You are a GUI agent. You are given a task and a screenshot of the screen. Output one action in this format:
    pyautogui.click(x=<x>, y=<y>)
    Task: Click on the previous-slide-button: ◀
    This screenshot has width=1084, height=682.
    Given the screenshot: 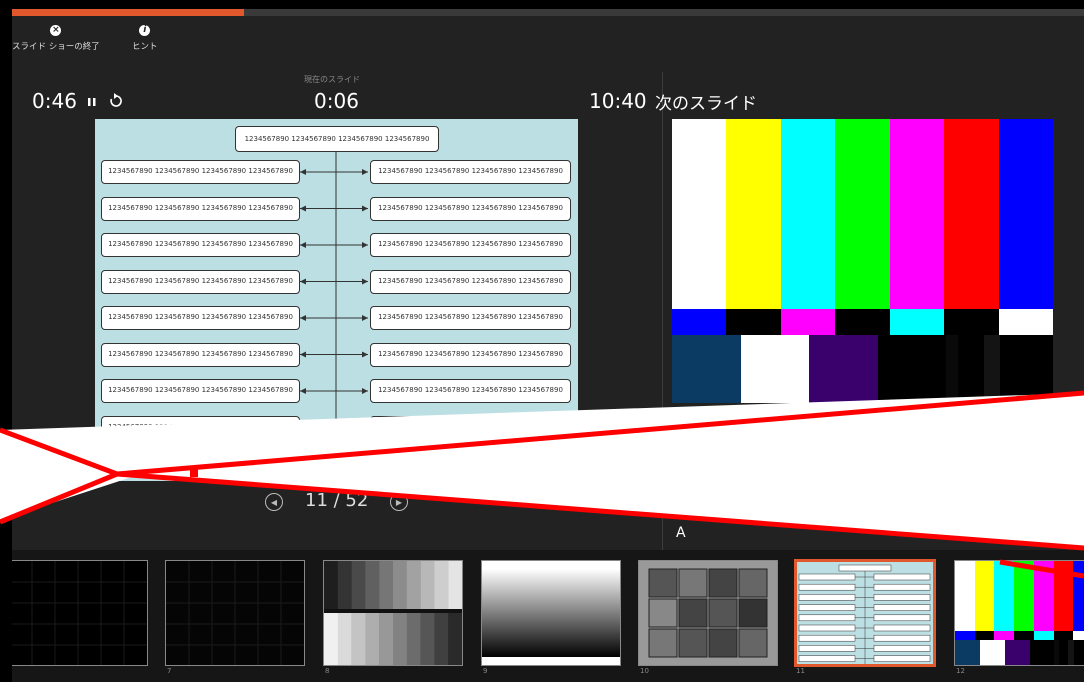 What is the action you would take?
    pyautogui.click(x=274, y=502)
    